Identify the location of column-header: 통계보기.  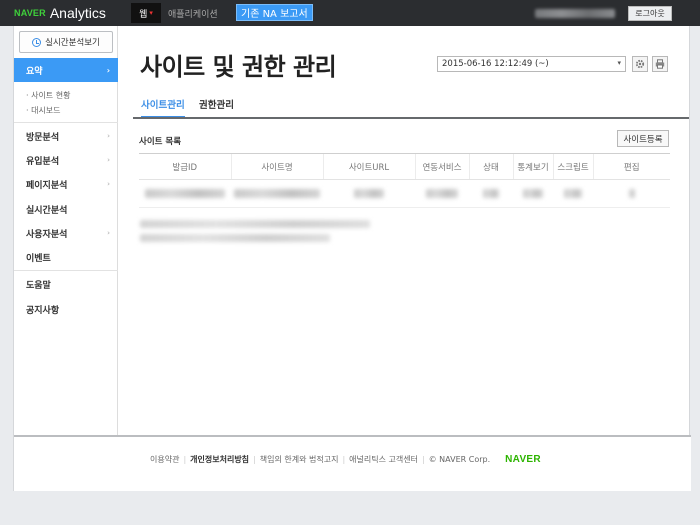
(532, 166).